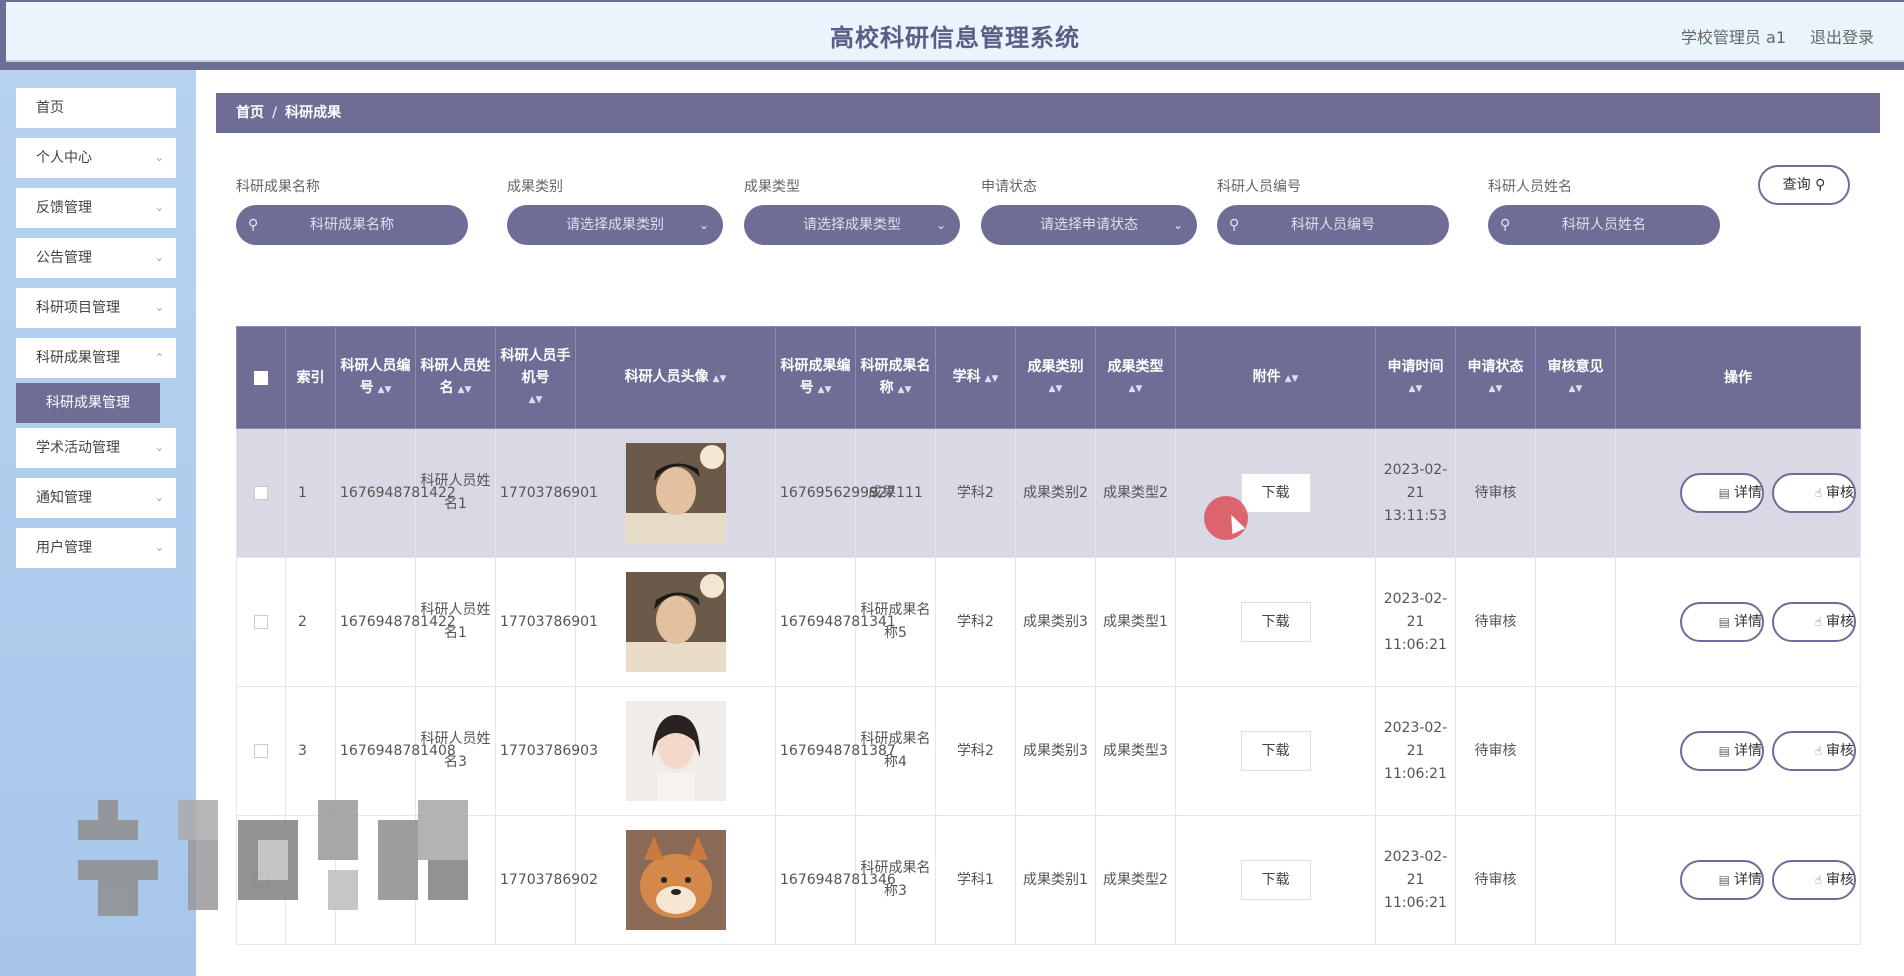 Image resolution: width=1904 pixels, height=976 pixels. Describe the element at coordinates (375, 377) in the screenshot. I see `col-staff-no: 科研人员编号 ▲▼` at that location.